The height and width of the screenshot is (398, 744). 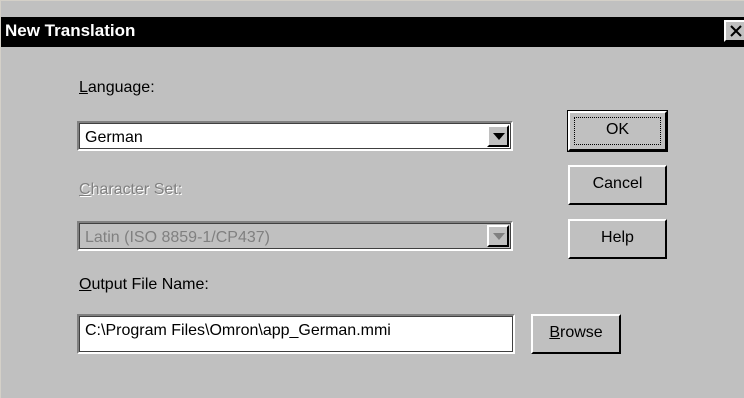 What do you see at coordinates (177, 237) in the screenshot?
I see `character-set-selected-value: Latin (ISO 8859-1/CP437)` at bounding box center [177, 237].